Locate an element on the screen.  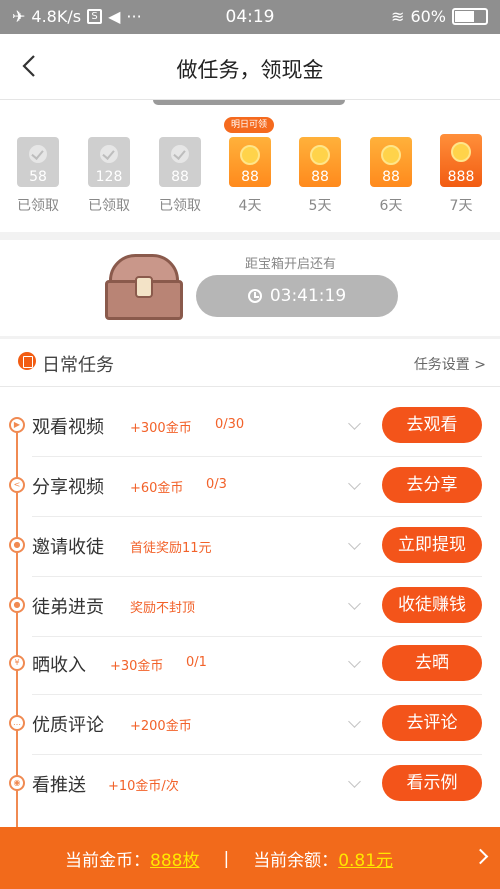
comment-button: 去评论 is located at coordinates (432, 723).